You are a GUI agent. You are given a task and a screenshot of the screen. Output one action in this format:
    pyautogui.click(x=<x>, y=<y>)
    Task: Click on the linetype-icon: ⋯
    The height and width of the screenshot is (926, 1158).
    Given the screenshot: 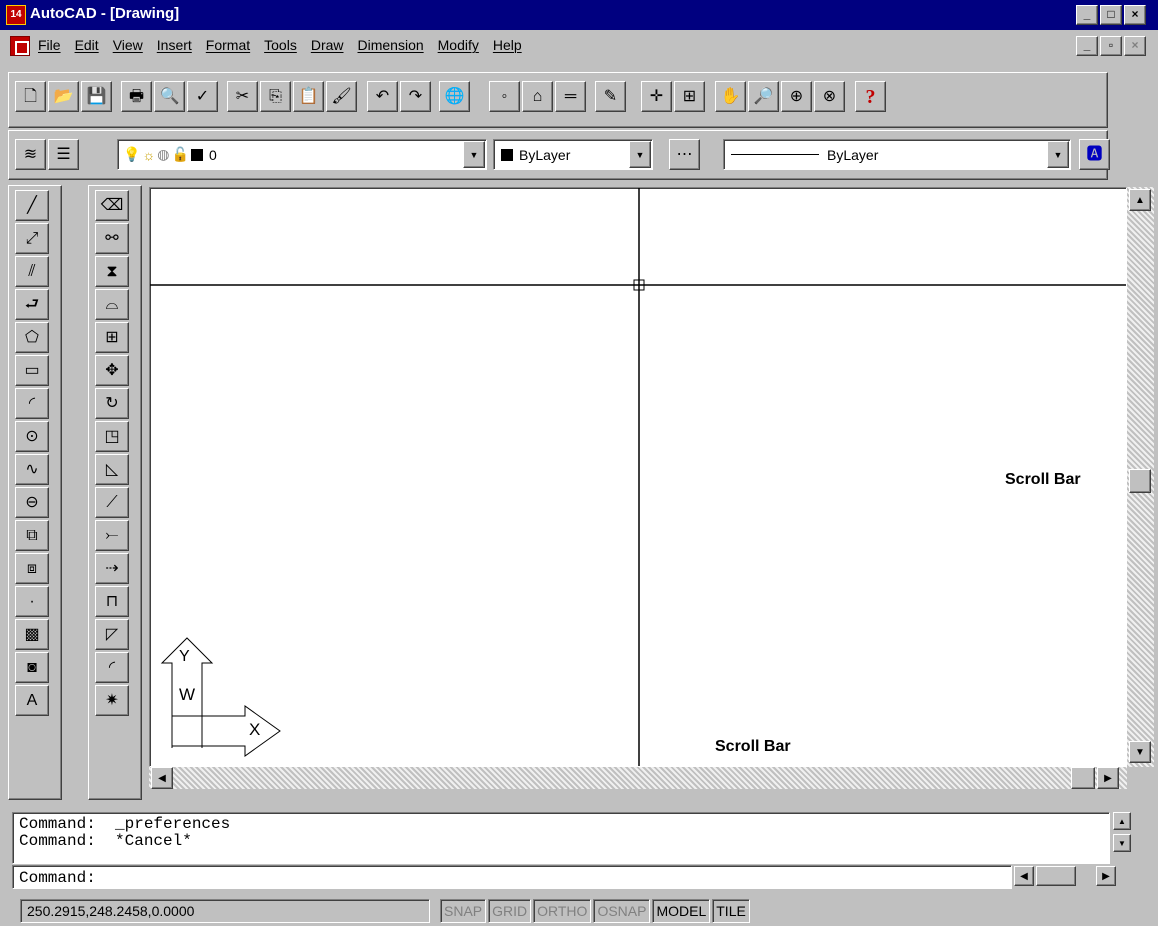 What is the action you would take?
    pyautogui.click(x=684, y=154)
    